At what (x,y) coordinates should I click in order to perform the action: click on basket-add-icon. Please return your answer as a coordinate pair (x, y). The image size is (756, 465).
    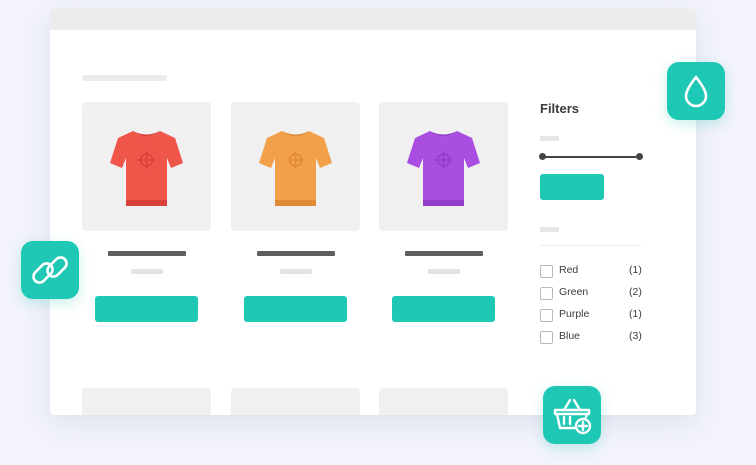
    Looking at the image, I should click on (572, 416).